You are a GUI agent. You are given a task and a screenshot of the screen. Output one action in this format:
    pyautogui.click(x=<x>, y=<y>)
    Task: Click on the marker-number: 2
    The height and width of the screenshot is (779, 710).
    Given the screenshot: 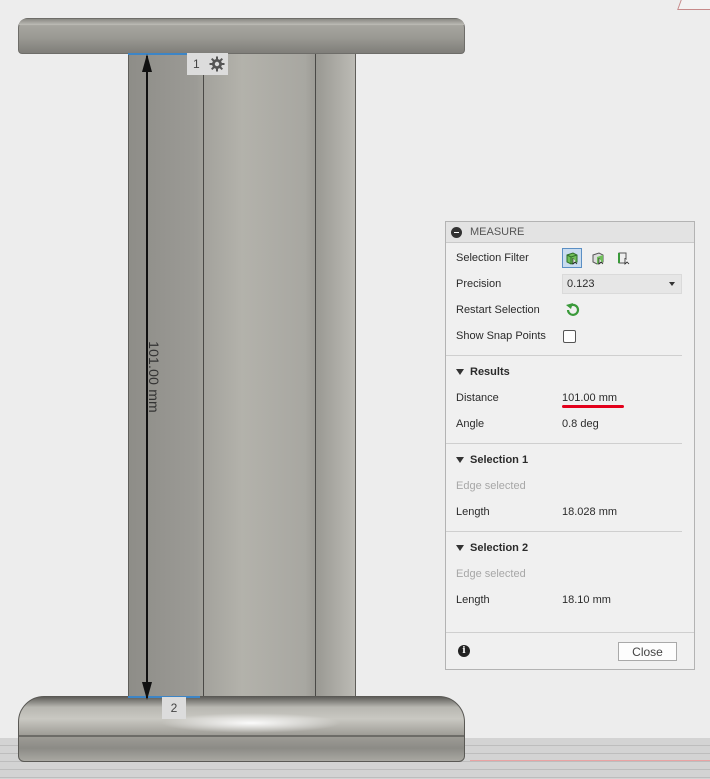 What is the action you would take?
    pyautogui.click(x=174, y=708)
    